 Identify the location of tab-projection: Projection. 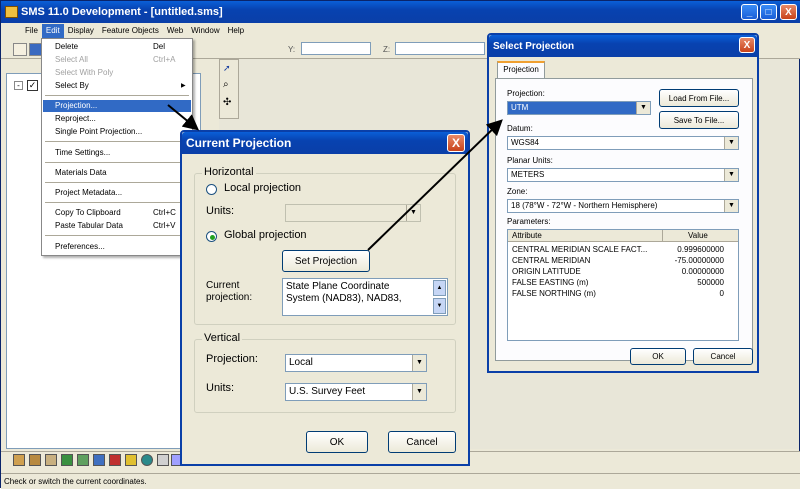
(521, 69).